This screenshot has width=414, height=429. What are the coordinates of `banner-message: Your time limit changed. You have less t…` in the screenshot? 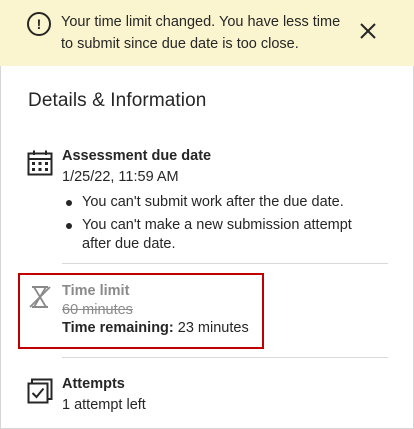 It's located at (201, 33).